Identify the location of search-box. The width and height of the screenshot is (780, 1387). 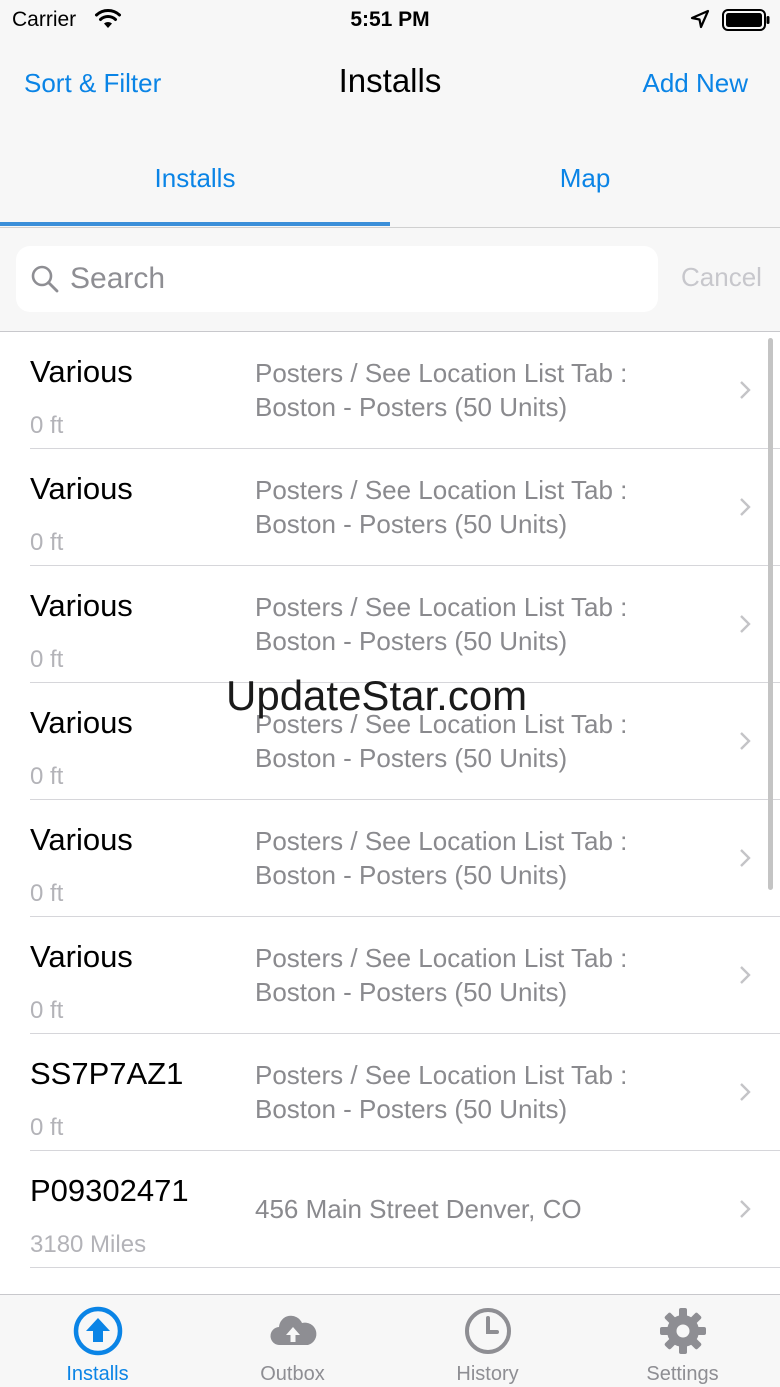
(337, 279).